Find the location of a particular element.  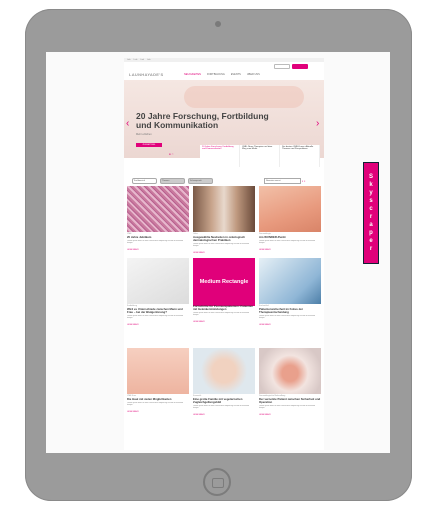

home-button is located at coordinates (217, 482).